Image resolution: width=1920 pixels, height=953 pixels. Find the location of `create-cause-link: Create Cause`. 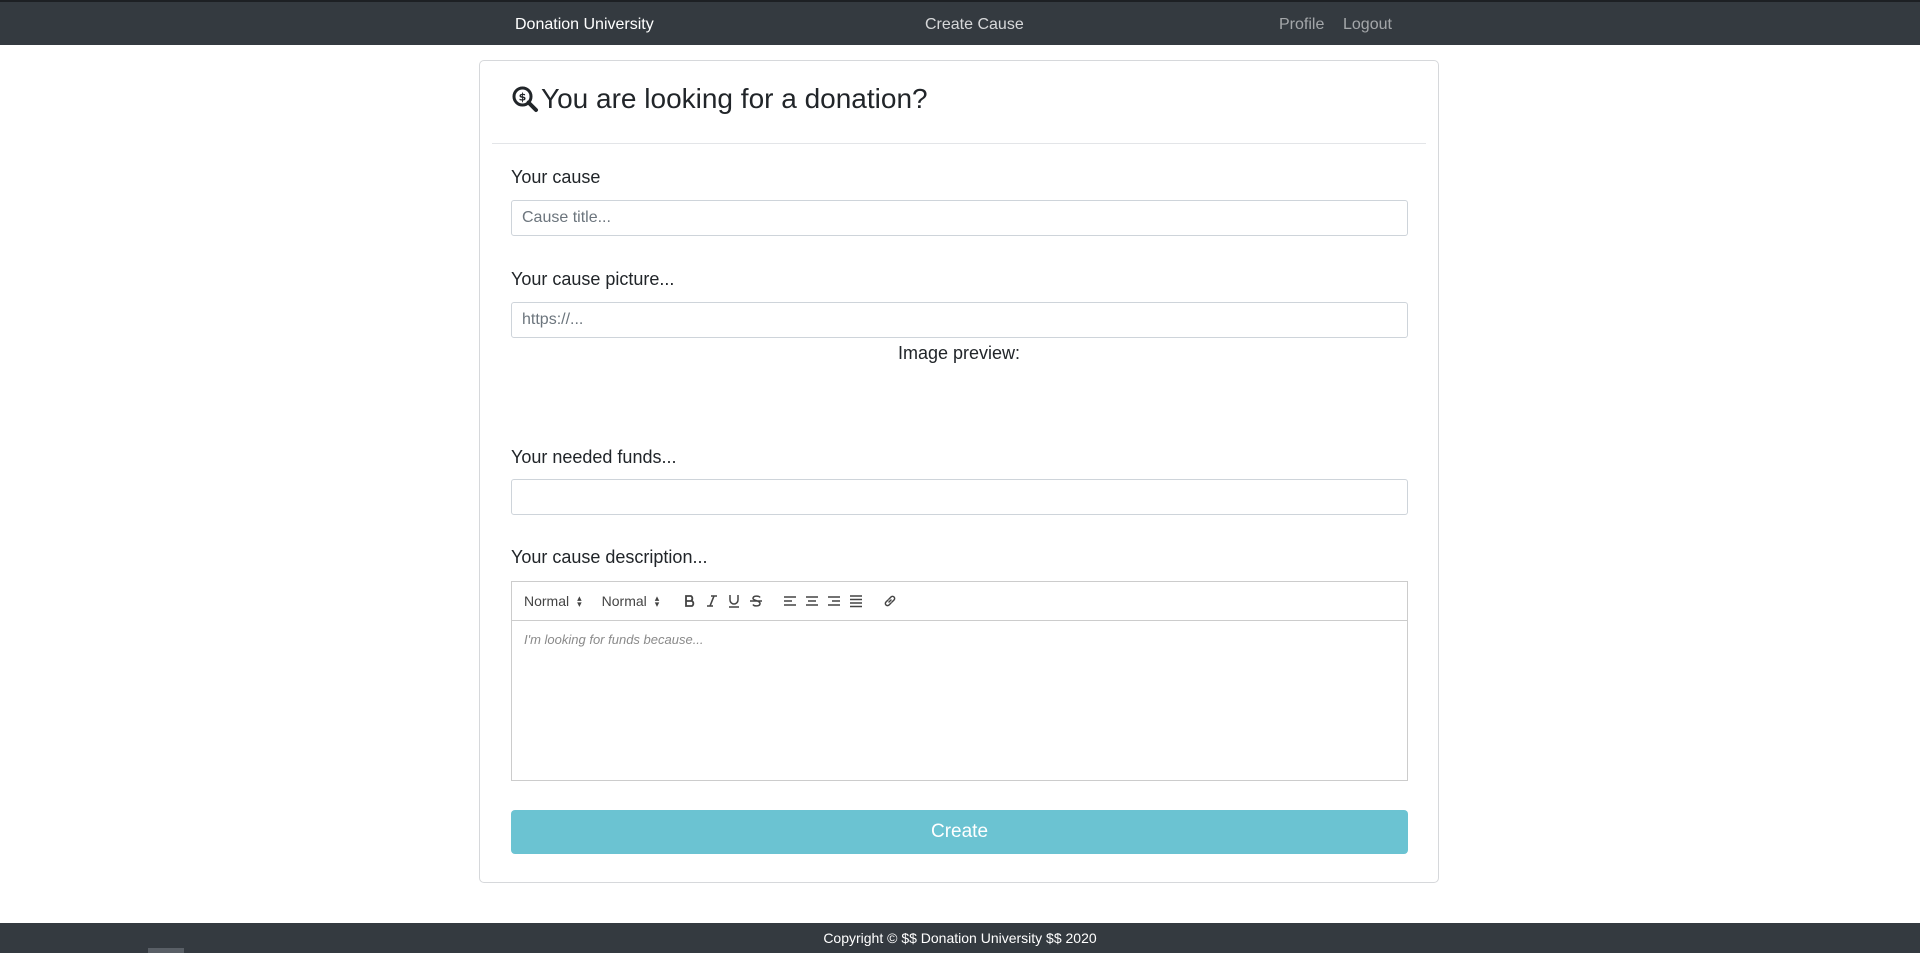

create-cause-link: Create Cause is located at coordinates (974, 25).